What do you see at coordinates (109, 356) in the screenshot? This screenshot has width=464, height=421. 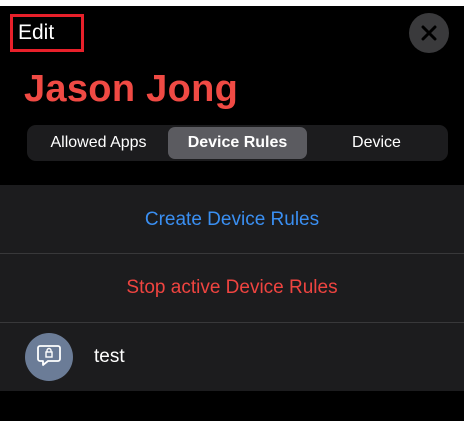 I see `rule-name: test` at bounding box center [109, 356].